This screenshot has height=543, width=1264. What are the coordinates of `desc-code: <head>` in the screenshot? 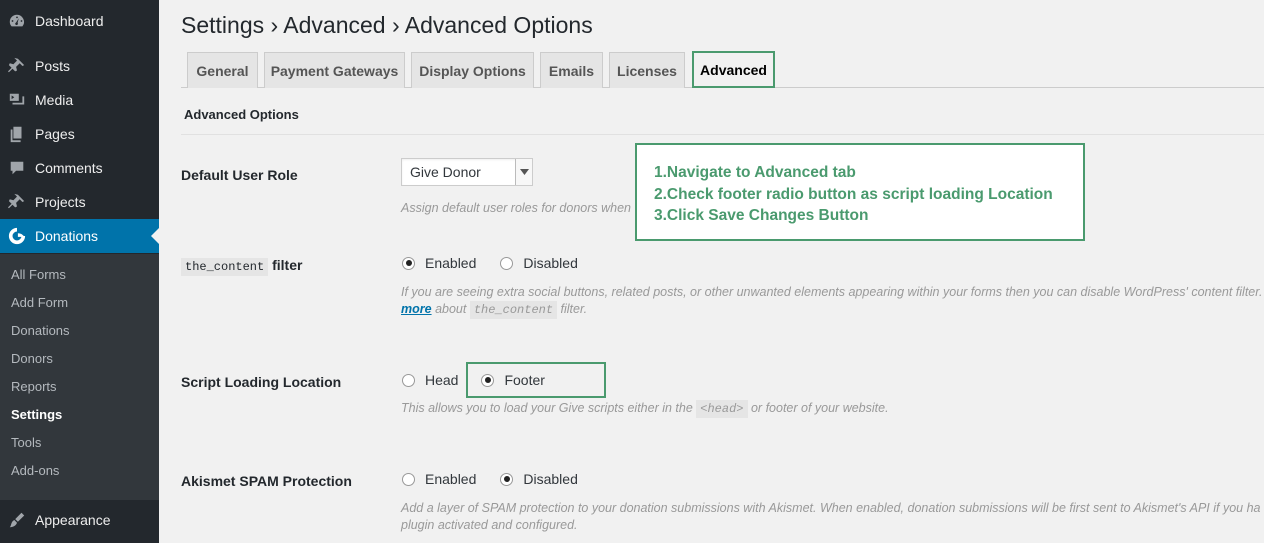 It's located at (722, 409).